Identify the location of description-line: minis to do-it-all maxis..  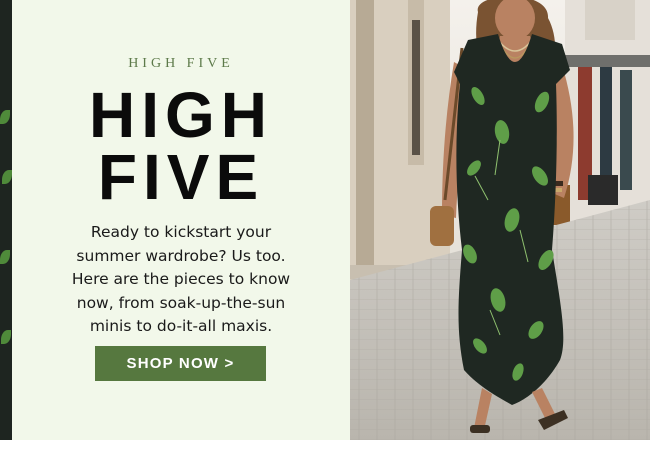
(181, 326).